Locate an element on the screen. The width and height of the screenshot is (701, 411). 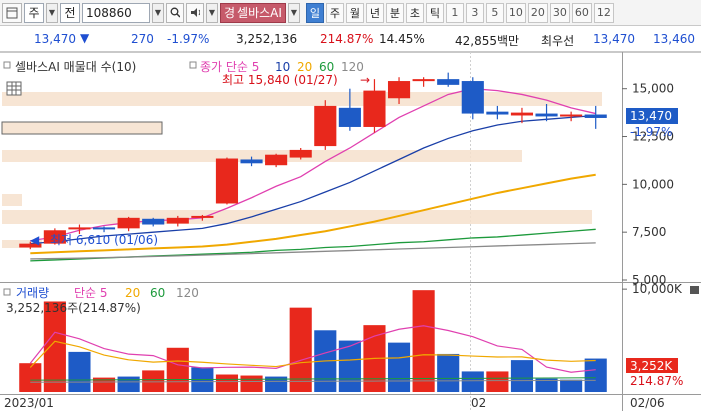
interval-20: 20 is located at coordinates (537, 12).